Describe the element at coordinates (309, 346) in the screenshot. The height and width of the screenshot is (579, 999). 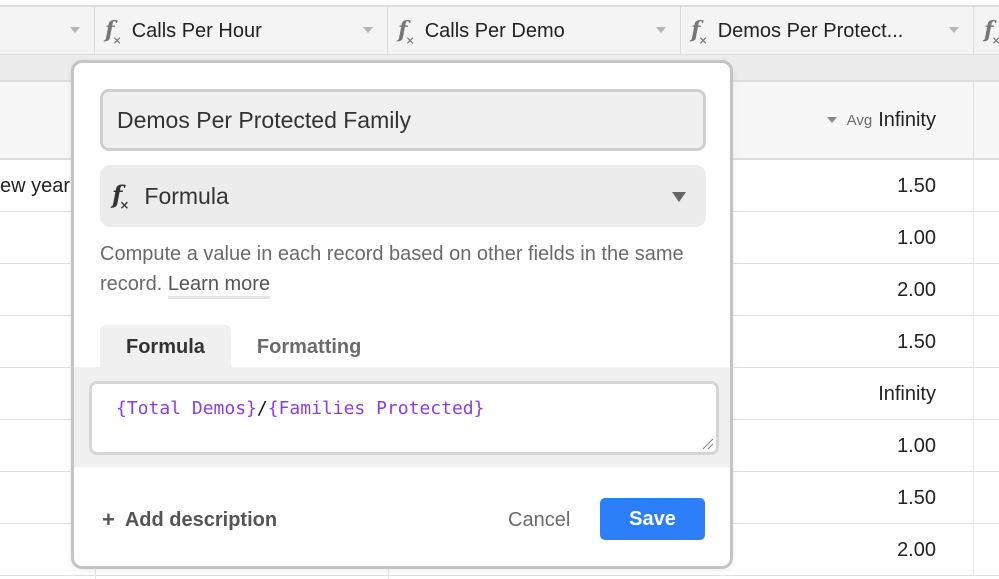
I see `tab-formatting: Formatting` at that location.